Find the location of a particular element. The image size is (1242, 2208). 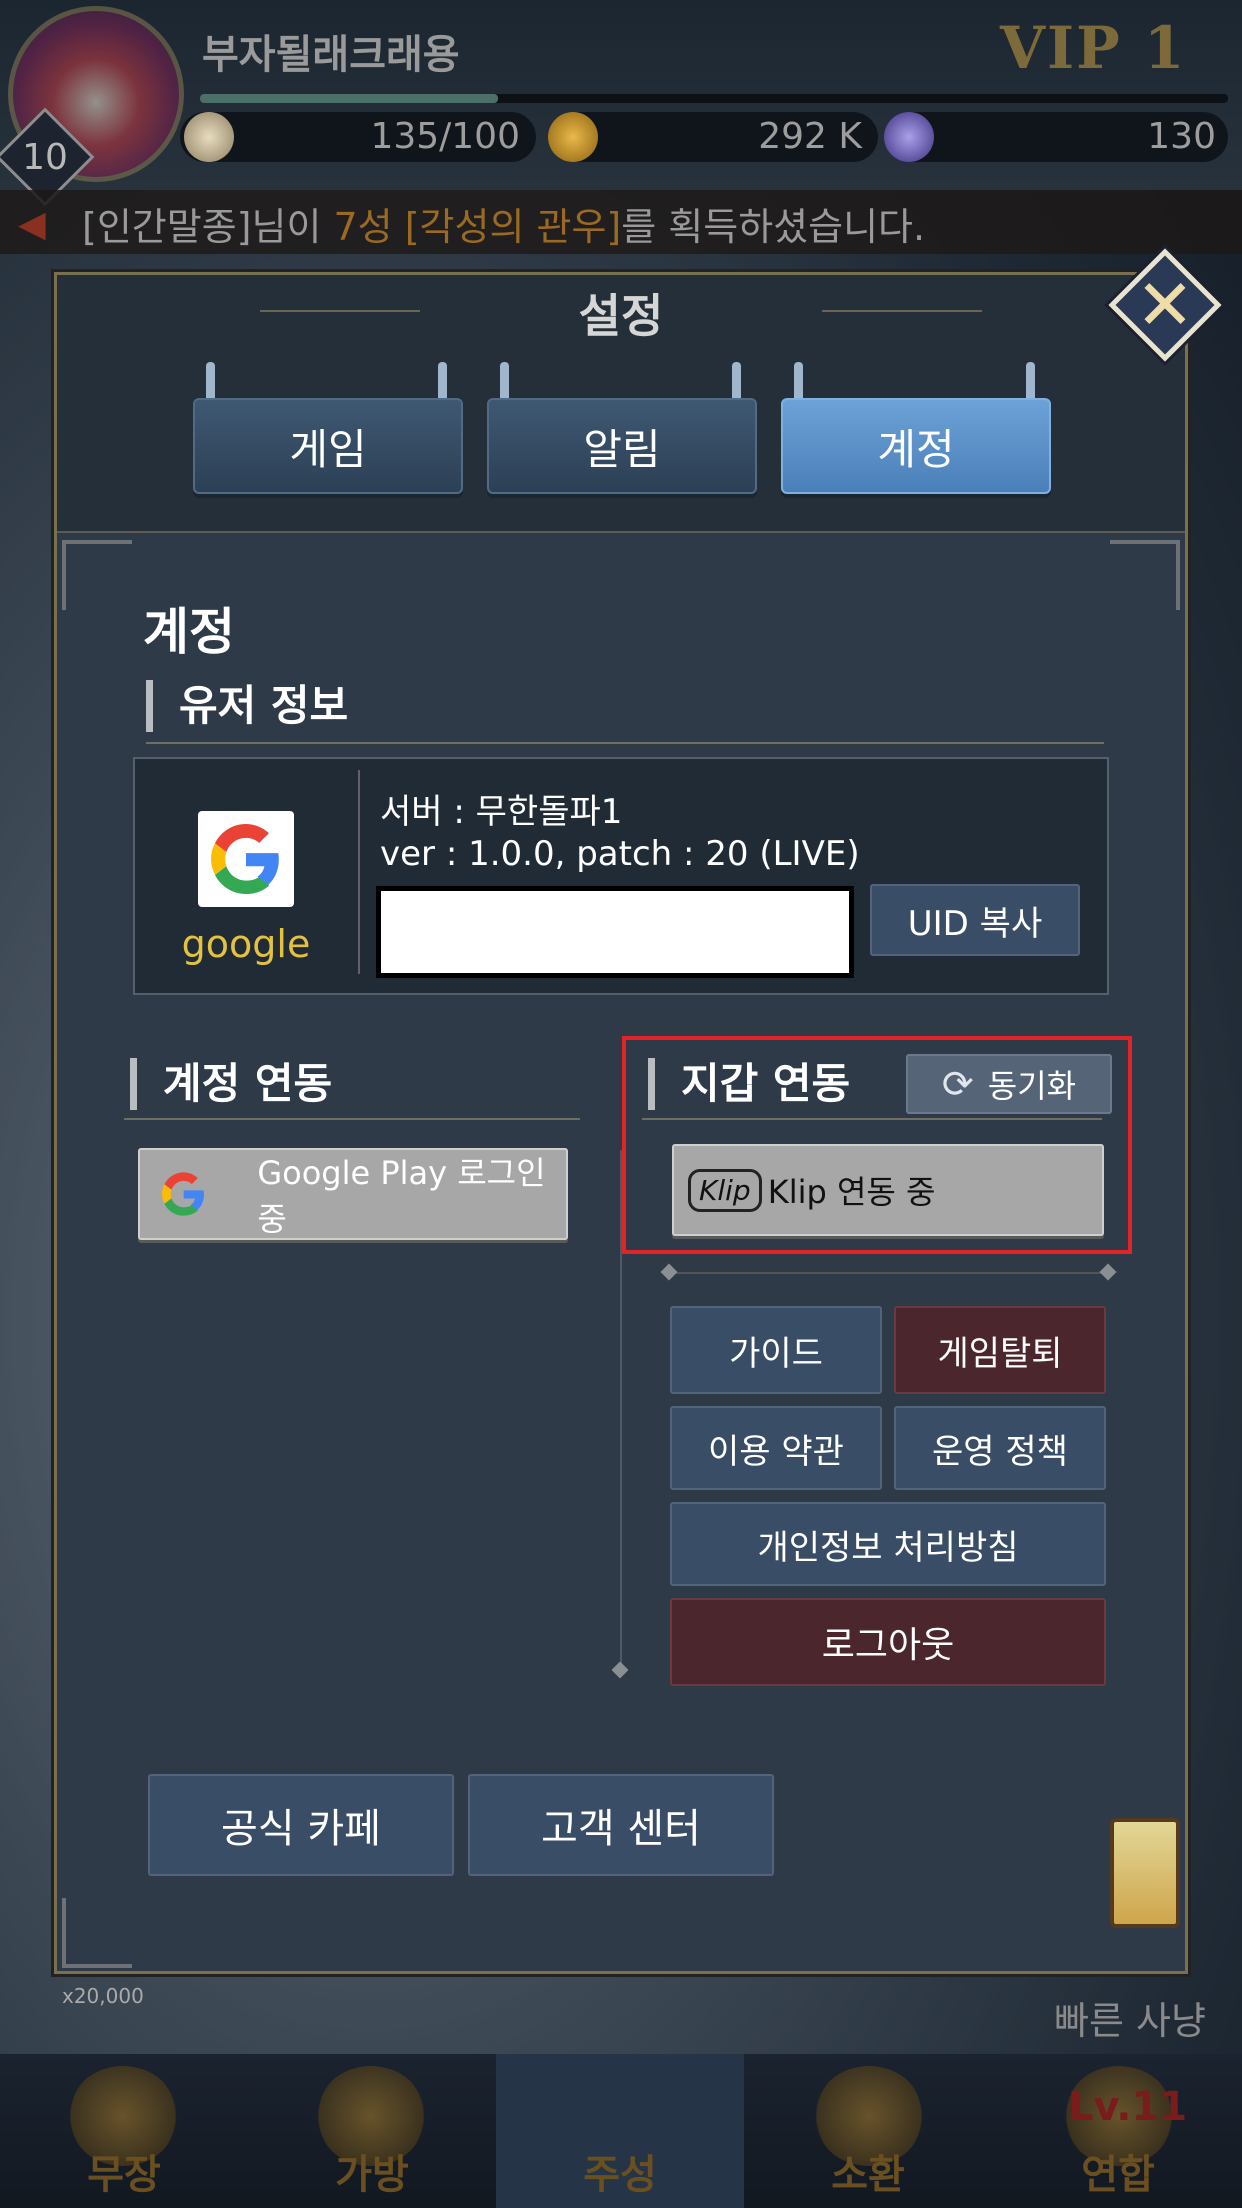

official-cafe-button: 공식 카페 is located at coordinates (301, 1825).